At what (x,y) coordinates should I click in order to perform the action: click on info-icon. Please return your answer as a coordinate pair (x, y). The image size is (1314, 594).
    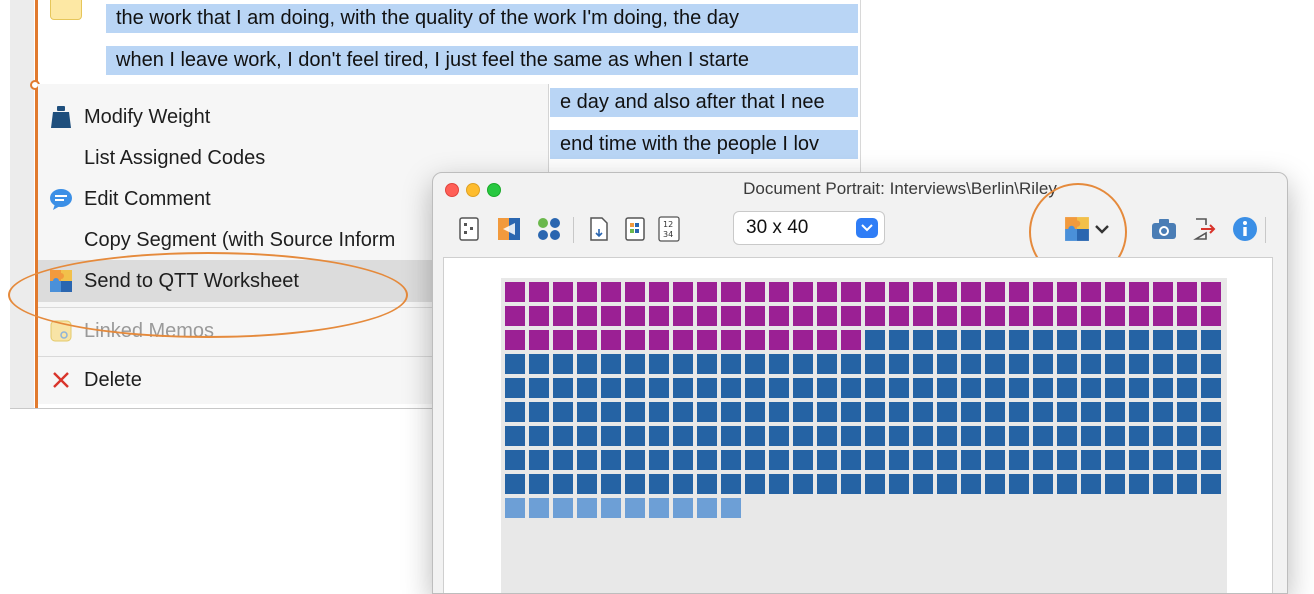
    Looking at the image, I should click on (1245, 229).